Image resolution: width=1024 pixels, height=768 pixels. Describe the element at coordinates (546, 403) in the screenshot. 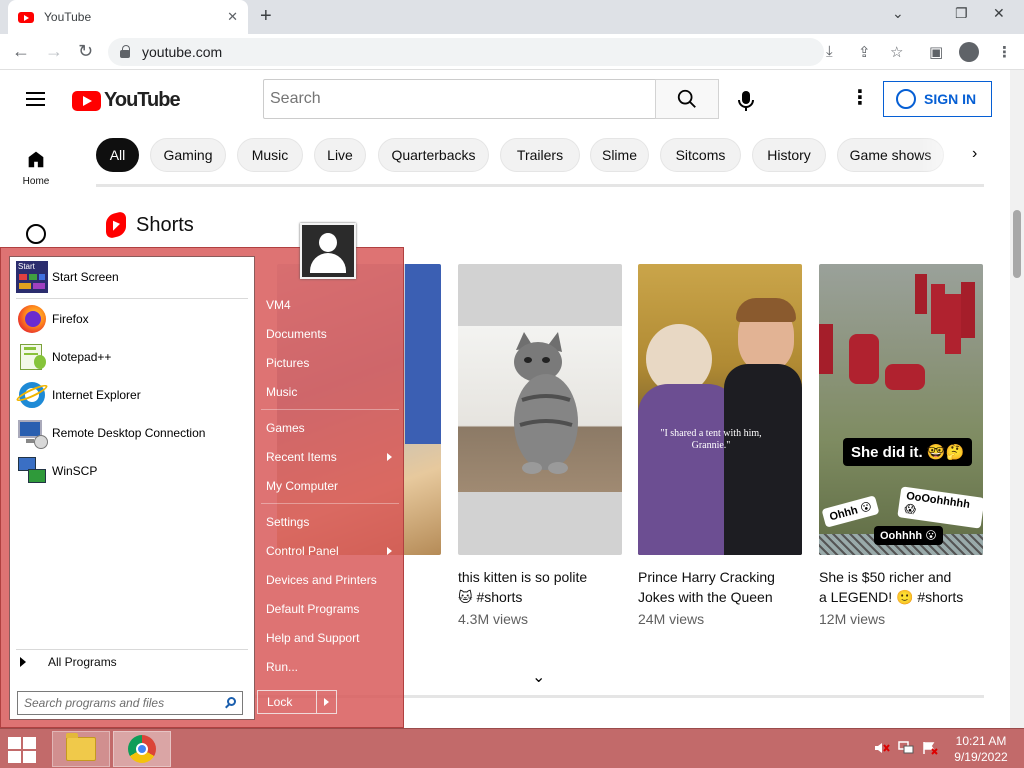

I see `kitten-image` at that location.